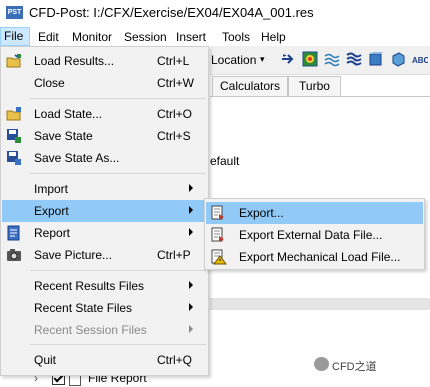  I want to click on contour-icon, so click(310, 59).